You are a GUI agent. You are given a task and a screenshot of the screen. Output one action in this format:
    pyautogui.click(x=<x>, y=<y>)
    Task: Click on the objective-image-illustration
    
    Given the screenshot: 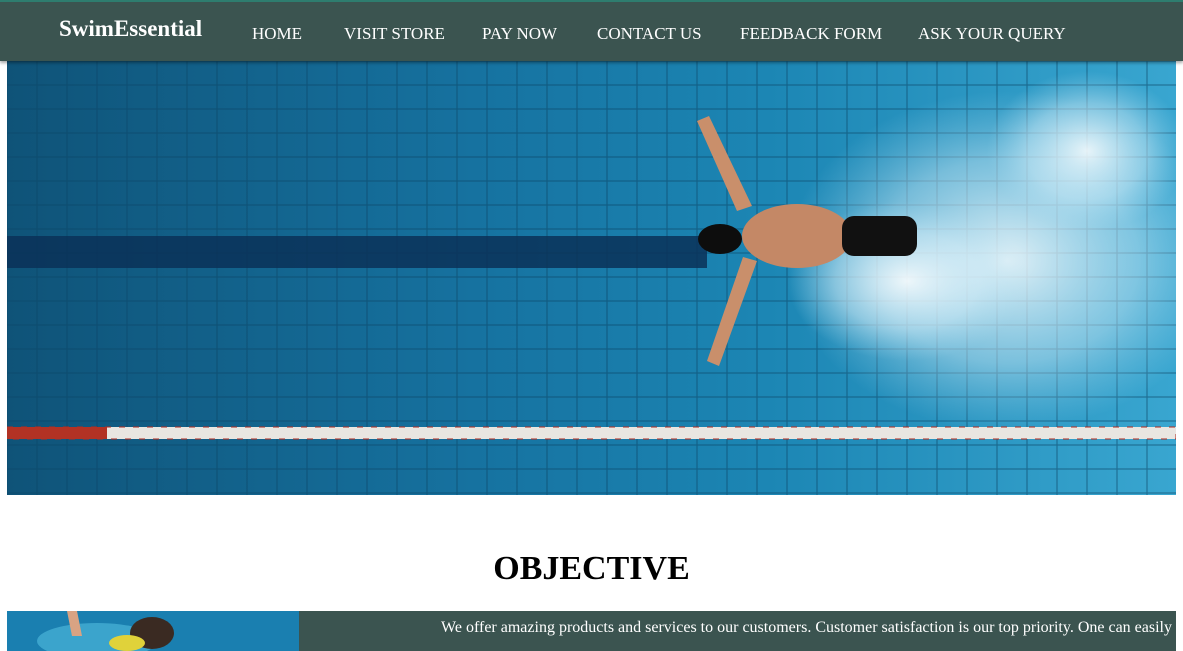 What is the action you would take?
    pyautogui.click(x=153, y=631)
    